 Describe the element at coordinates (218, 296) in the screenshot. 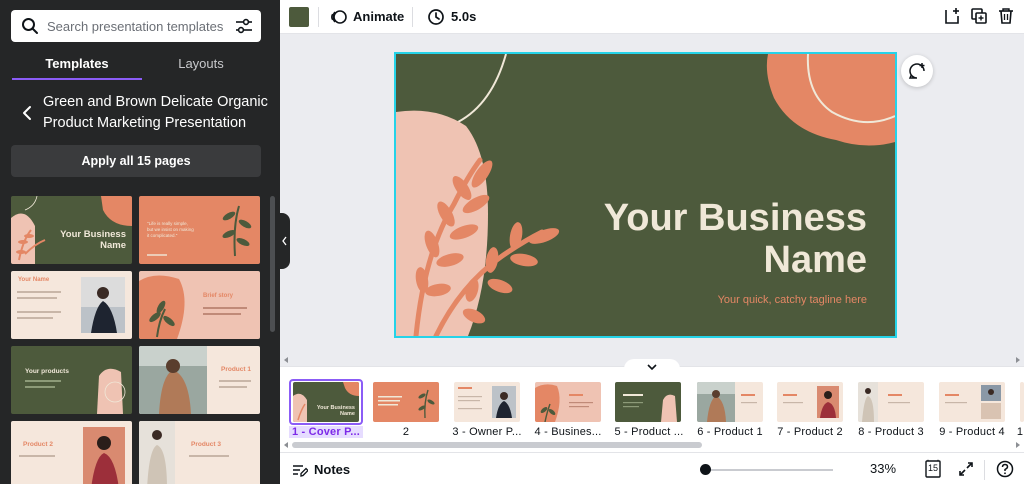

I see `thumb-heading: Brief story` at that location.